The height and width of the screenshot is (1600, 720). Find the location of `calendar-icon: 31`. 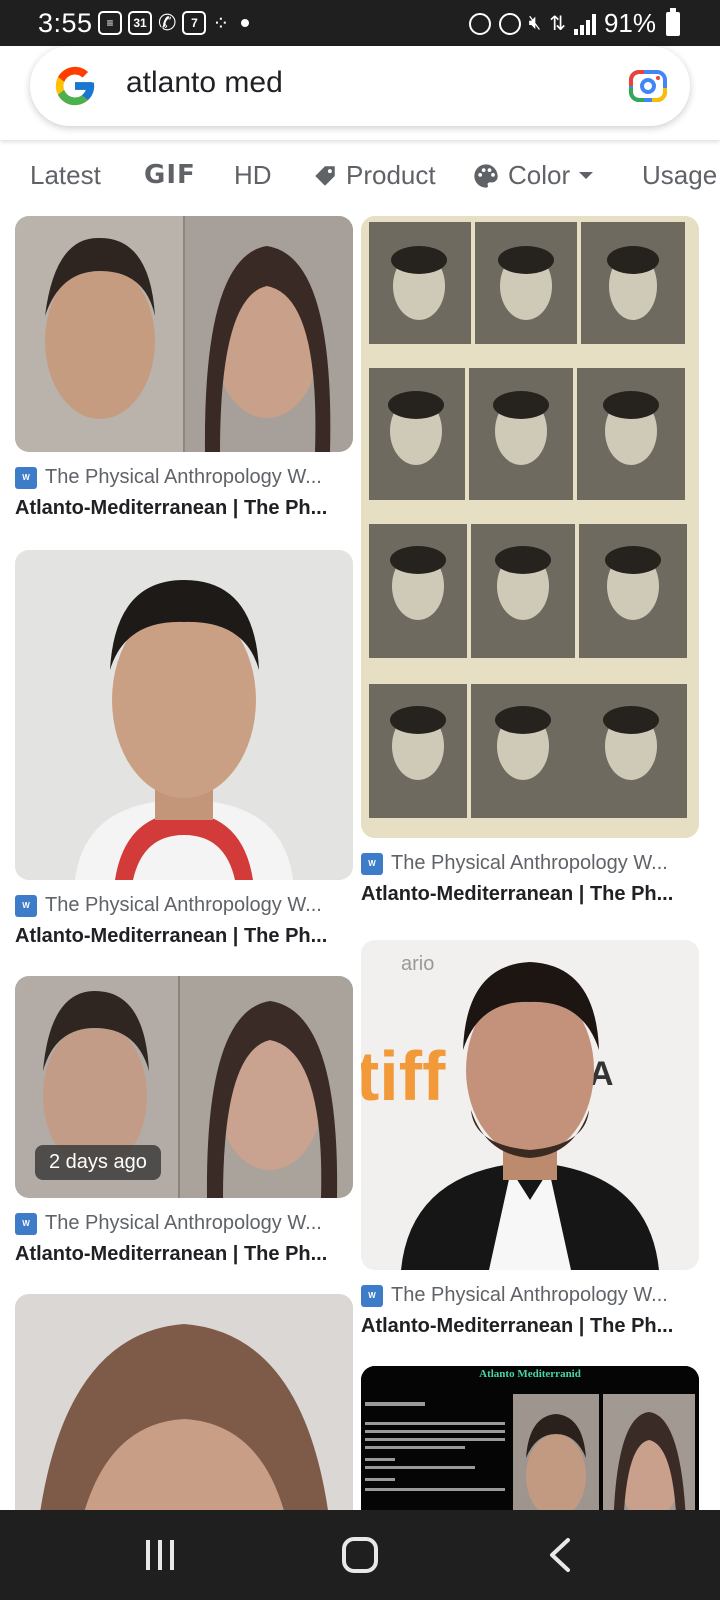

calendar-icon: 31 is located at coordinates (140, 23).